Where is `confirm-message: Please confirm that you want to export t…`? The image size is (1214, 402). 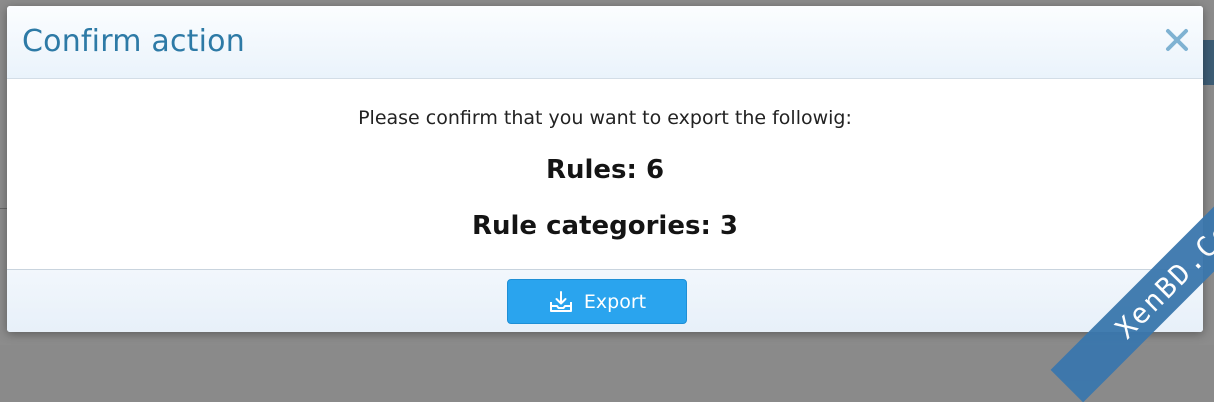
confirm-message: Please confirm that you want to export t… is located at coordinates (605, 118).